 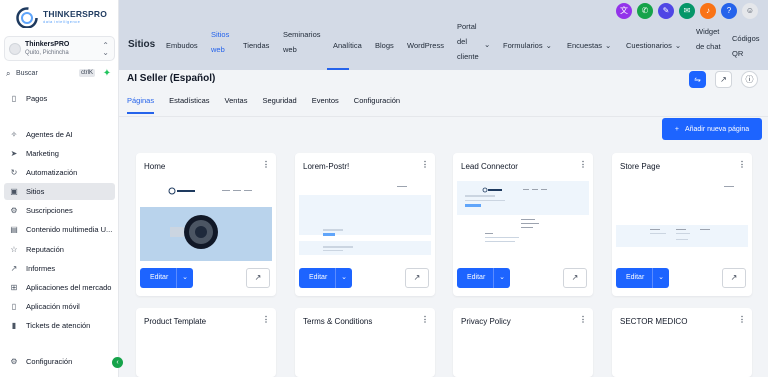 I want to click on sidebar-item-configuracion: ⚙ Configuración, so click(x=59, y=361).